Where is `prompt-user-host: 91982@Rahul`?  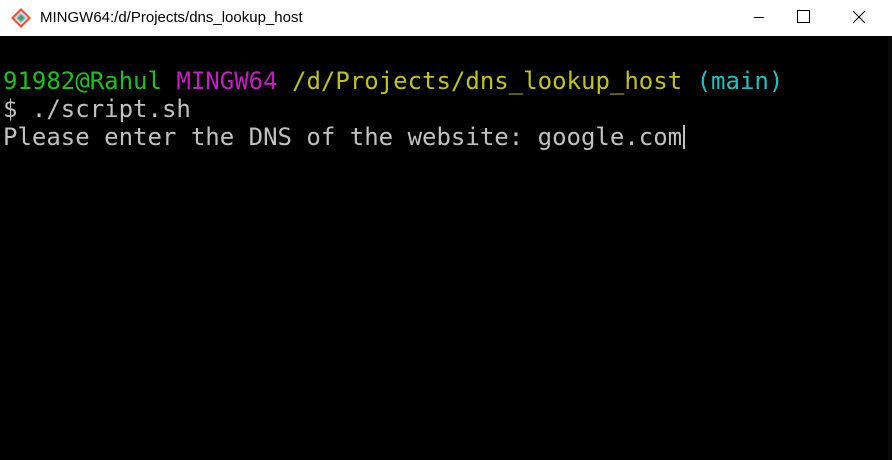
prompt-user-host: 91982@Rahul is located at coordinates (82, 81).